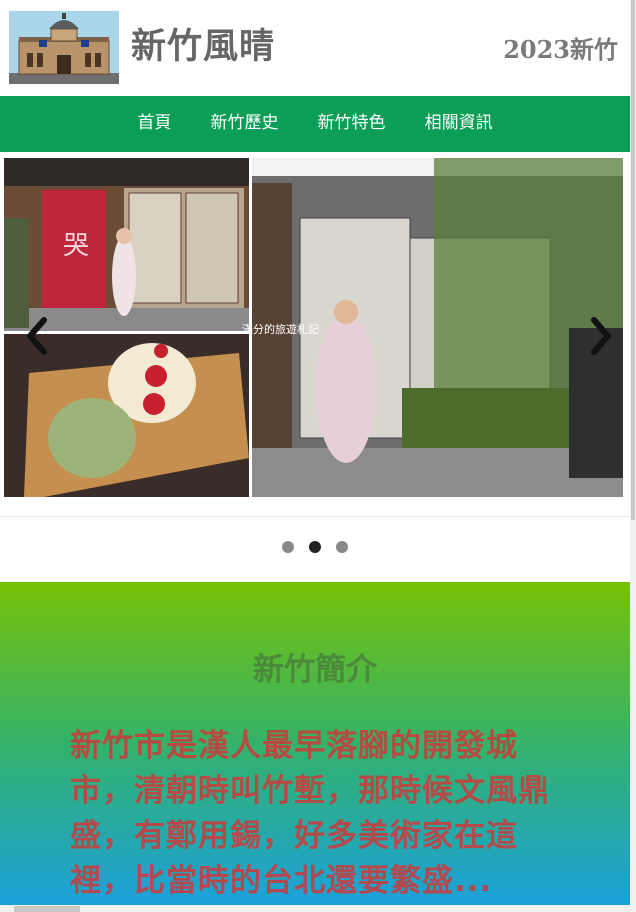 The image size is (636, 912). What do you see at coordinates (315, 48) in the screenshot?
I see `site-header: 新竹風晴 2023新竹` at bounding box center [315, 48].